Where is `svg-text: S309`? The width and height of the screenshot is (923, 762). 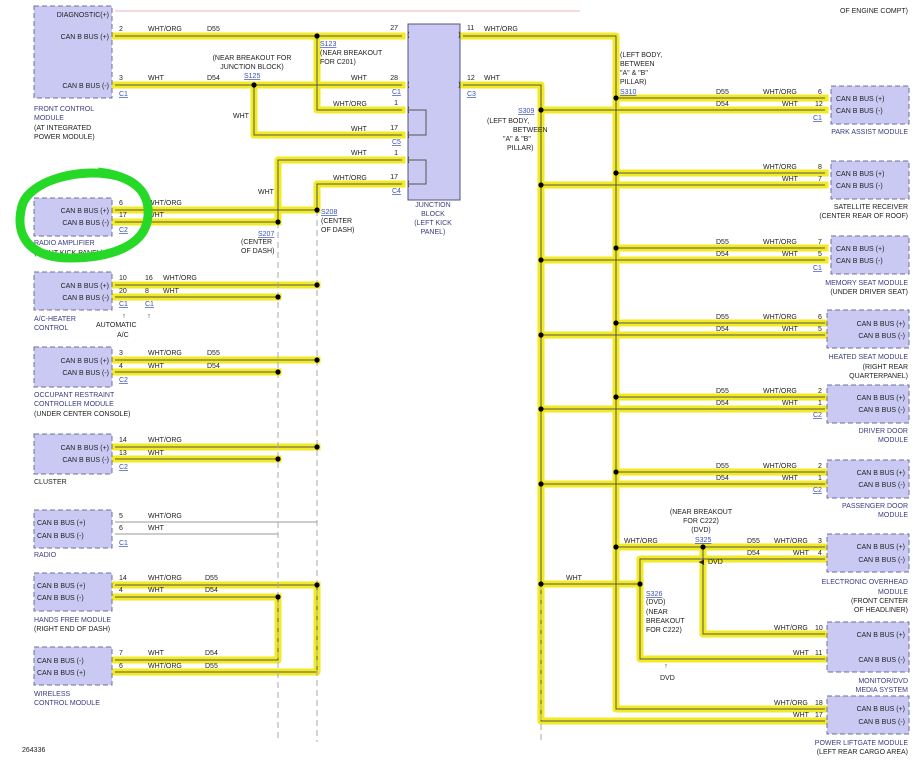 svg-text: S309 is located at coordinates (526, 111).